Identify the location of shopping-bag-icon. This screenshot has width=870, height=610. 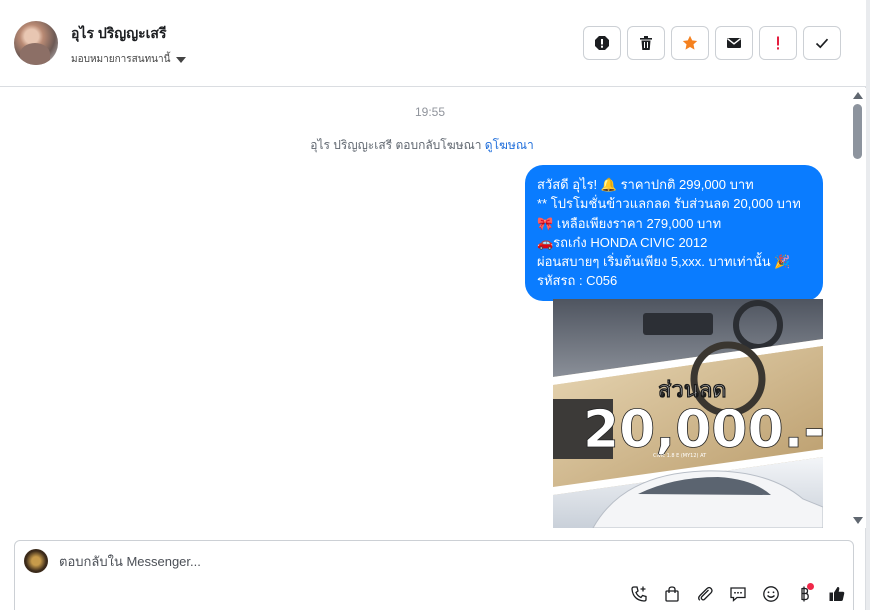
(672, 594).